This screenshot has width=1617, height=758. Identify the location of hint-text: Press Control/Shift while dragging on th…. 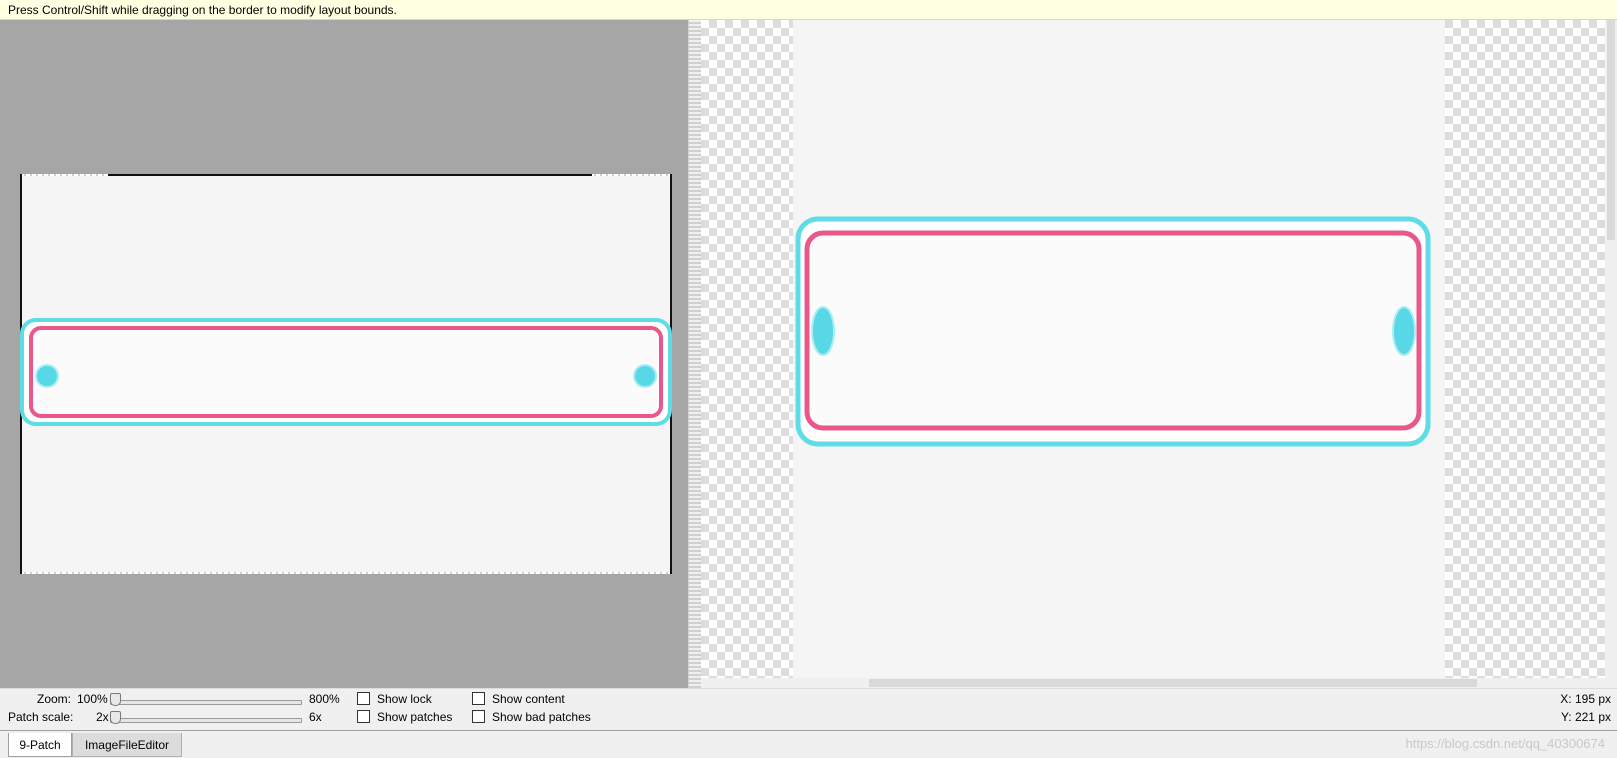
(202, 10).